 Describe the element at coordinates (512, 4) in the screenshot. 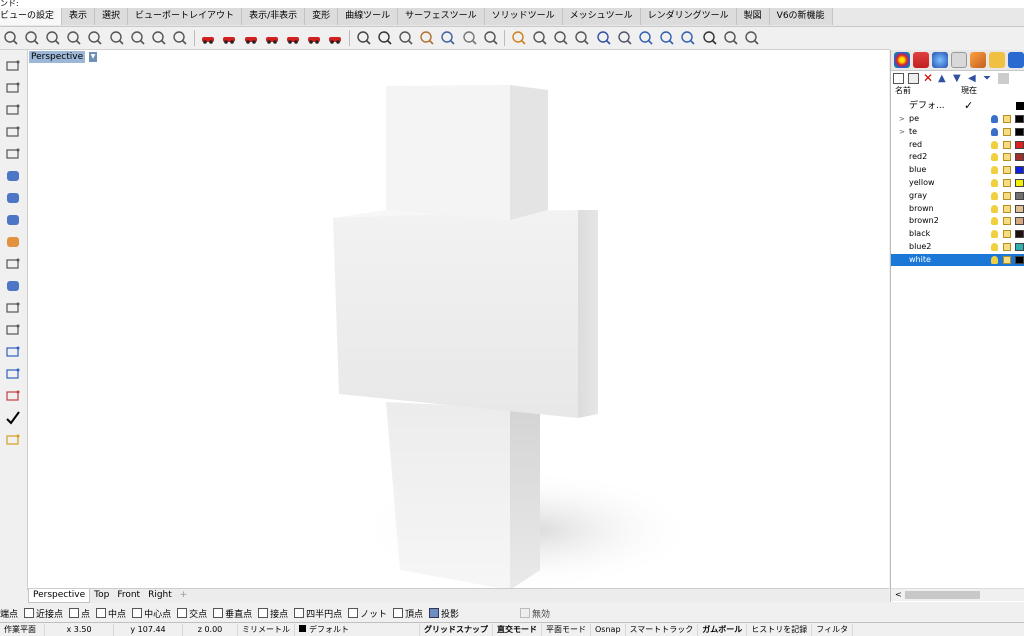

I see `command-prompt: ンド:` at that location.